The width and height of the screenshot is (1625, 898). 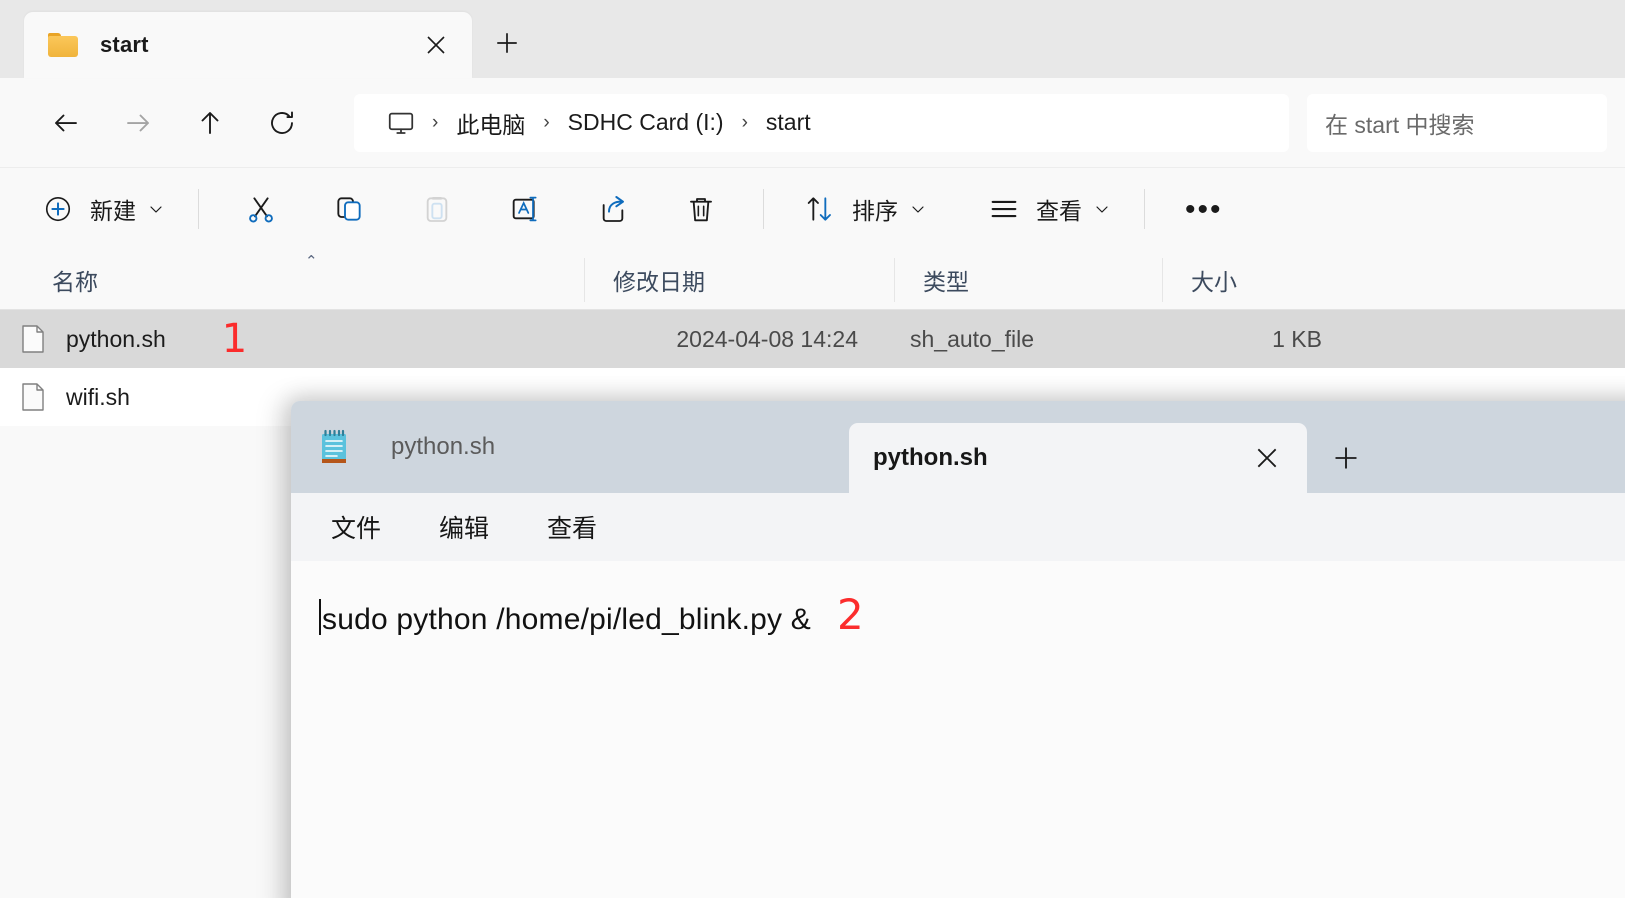 I want to click on editor-text: sudo python /home/pi/led_blink.py &, so click(x=566, y=619).